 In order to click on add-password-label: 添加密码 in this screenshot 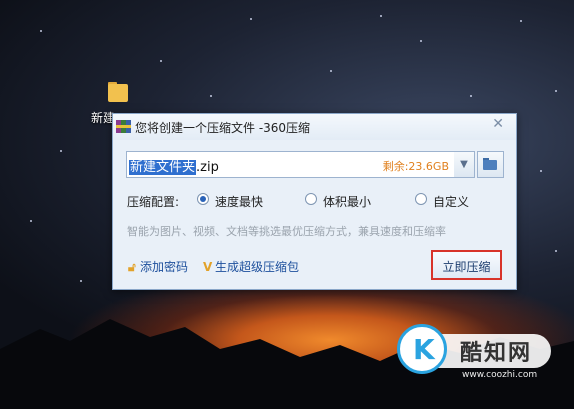, I will do `click(164, 267)`.